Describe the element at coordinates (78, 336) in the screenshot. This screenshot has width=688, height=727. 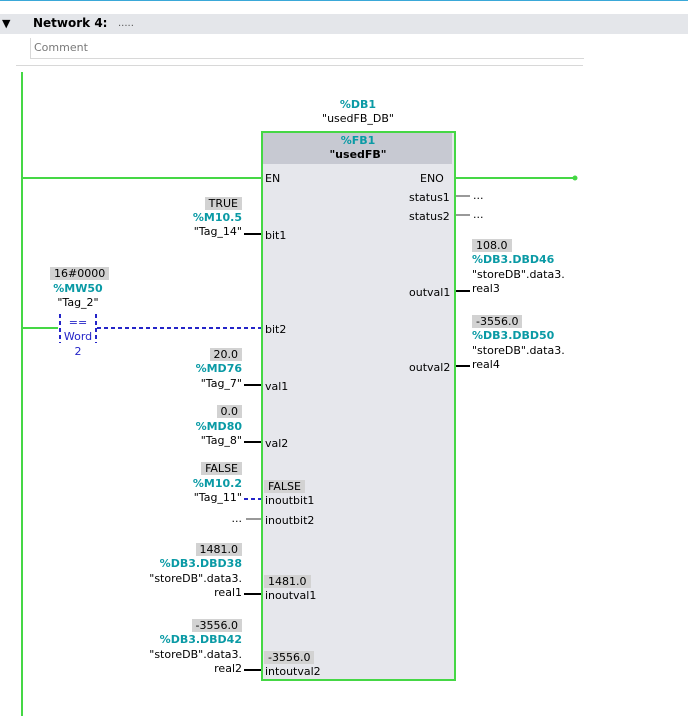
I see `compare-type: Word` at that location.